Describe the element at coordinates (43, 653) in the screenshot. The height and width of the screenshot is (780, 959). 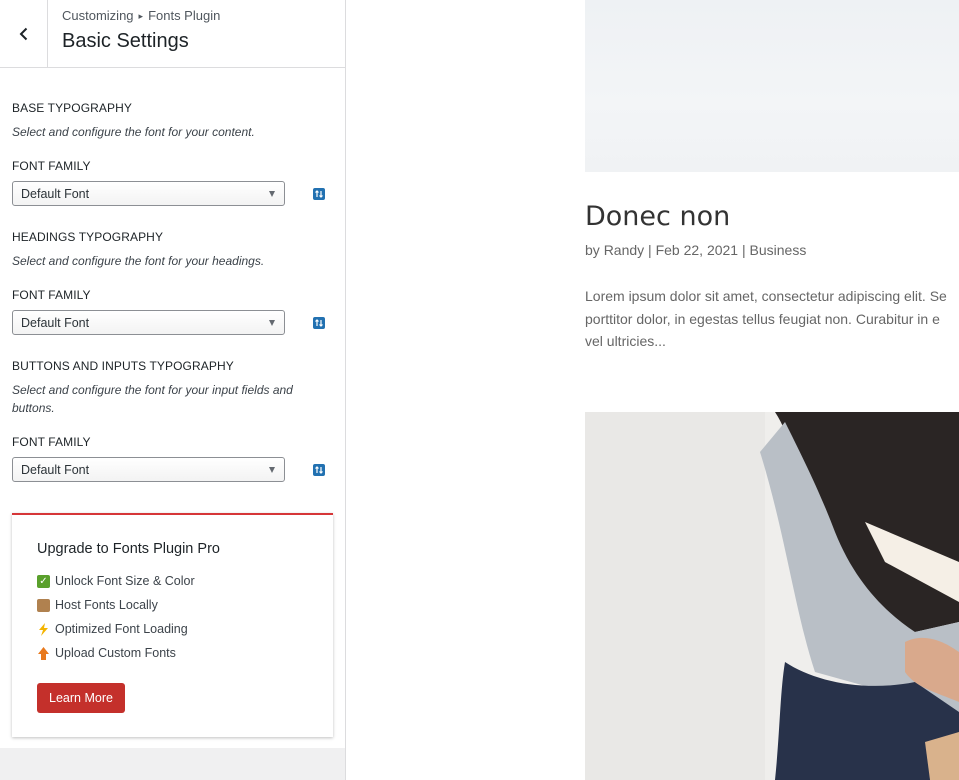
I see `upload-icon` at that location.